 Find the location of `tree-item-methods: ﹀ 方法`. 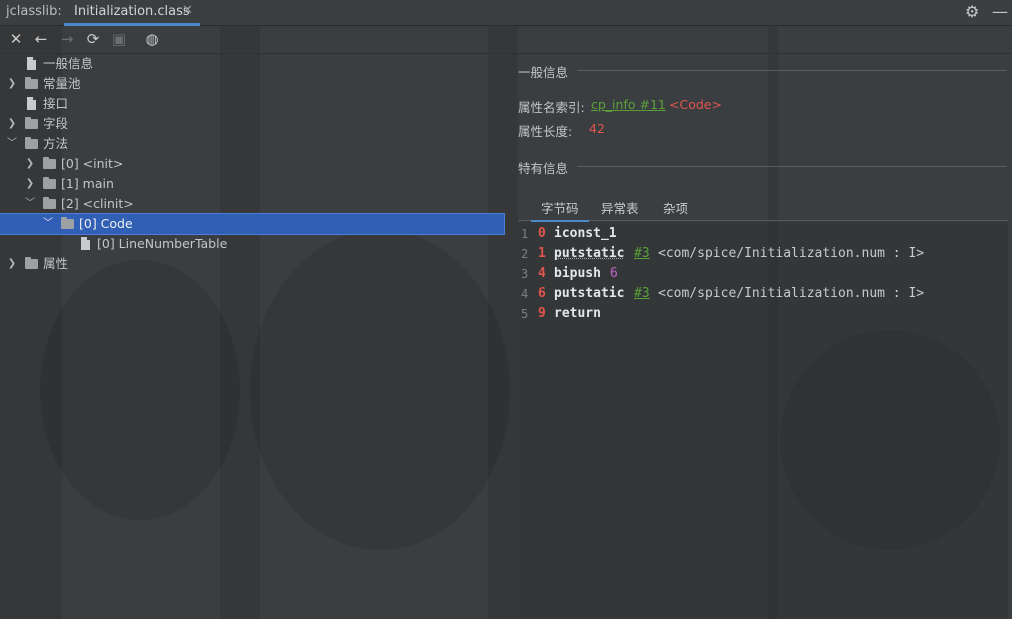

tree-item-methods: ﹀ 方法 is located at coordinates (252, 144).